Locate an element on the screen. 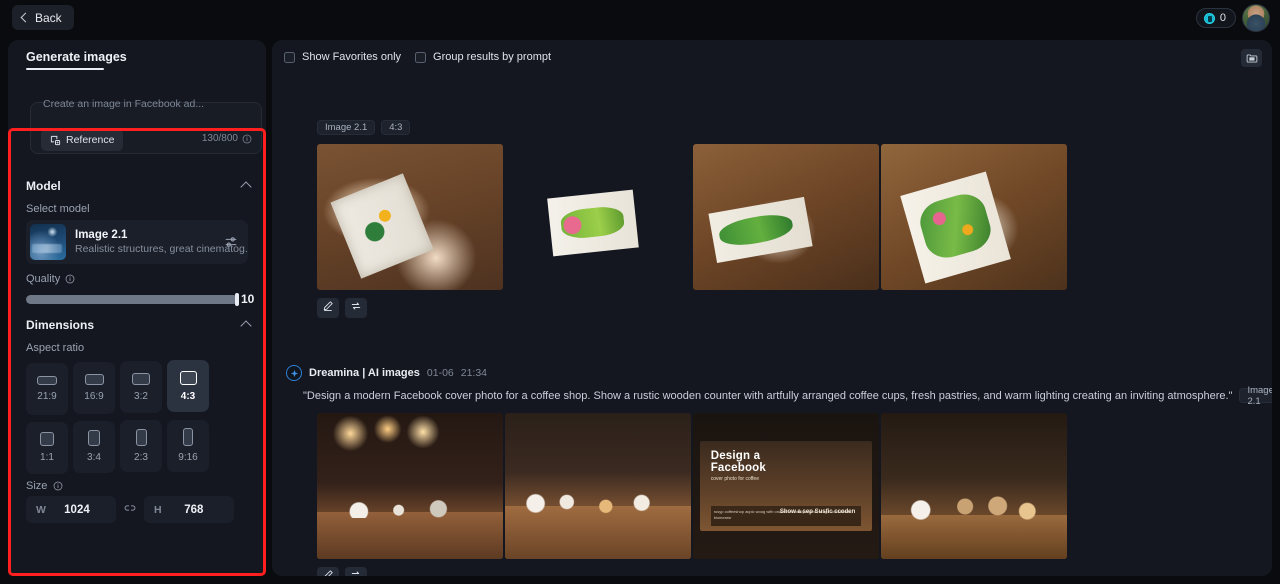 The image size is (1280, 584). quality-slider is located at coordinates (132, 299).